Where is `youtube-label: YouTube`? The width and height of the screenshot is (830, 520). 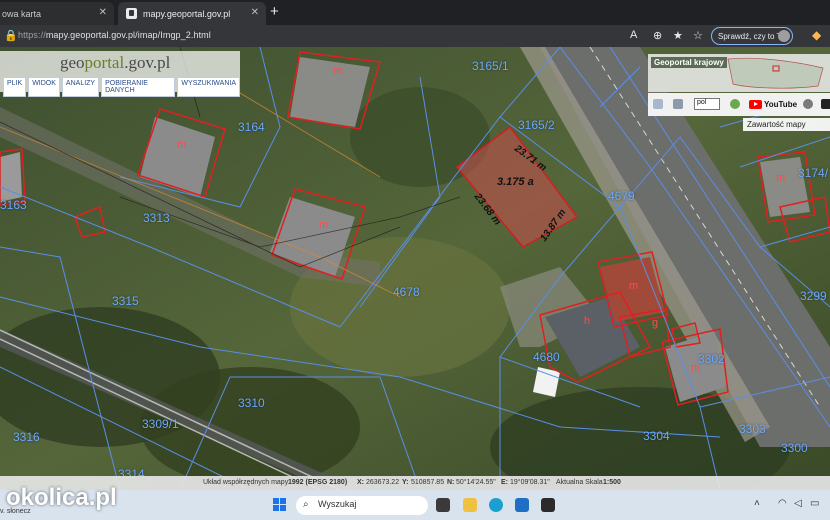
youtube-label: YouTube is located at coordinates (781, 104).